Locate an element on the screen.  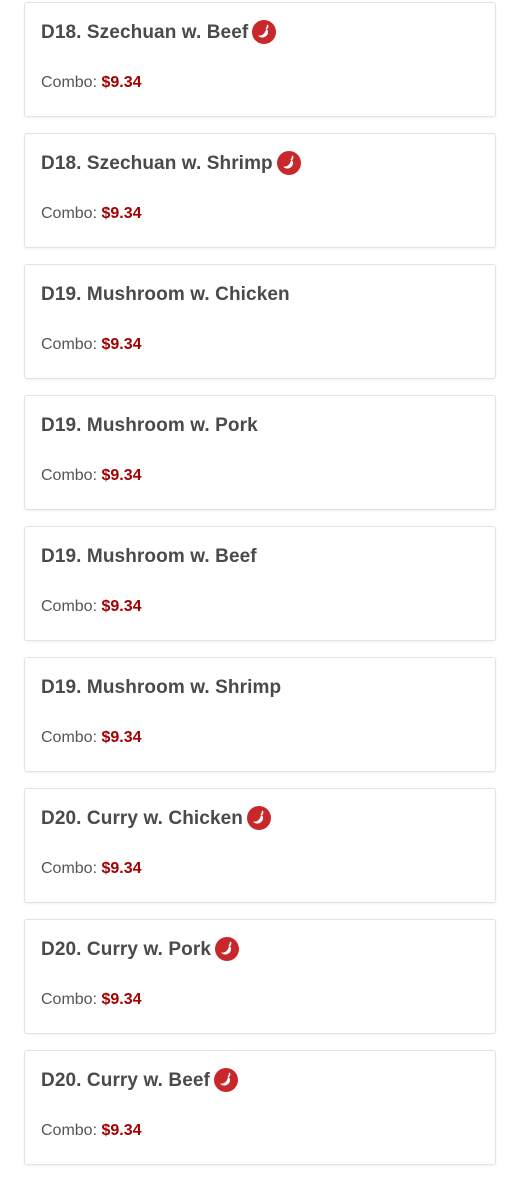
menu-item-title-row: D19. Mushroom w. Chicken is located at coordinates (165, 295).